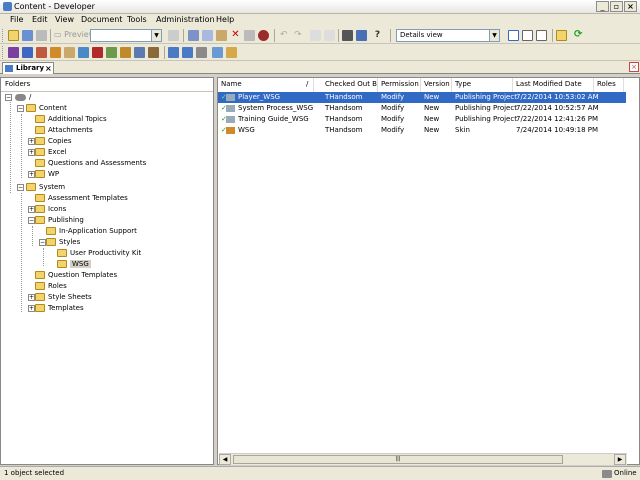 Image resolution: width=640 pixels, height=480 pixels. What do you see at coordinates (263, 35) in the screenshot?
I see `find-icon` at bounding box center [263, 35].